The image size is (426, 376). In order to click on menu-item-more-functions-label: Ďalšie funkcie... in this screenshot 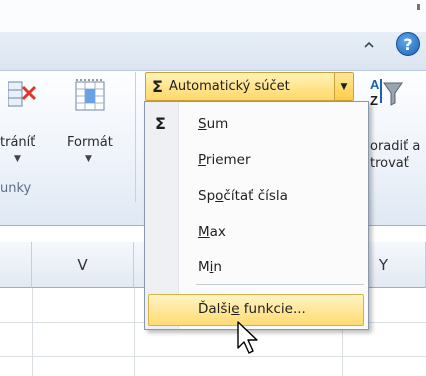, I will do `click(252, 309)`.